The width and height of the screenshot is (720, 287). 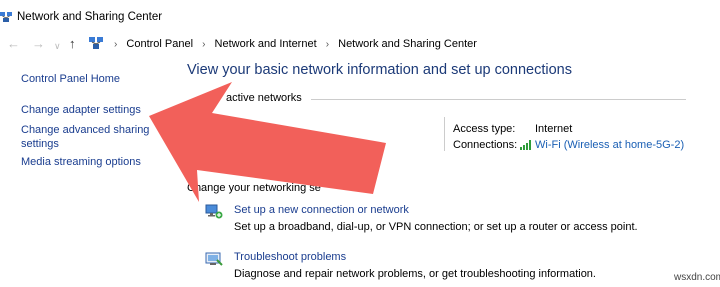 What do you see at coordinates (38, 44) in the screenshot?
I see `forward-arrow-icon: →` at bounding box center [38, 44].